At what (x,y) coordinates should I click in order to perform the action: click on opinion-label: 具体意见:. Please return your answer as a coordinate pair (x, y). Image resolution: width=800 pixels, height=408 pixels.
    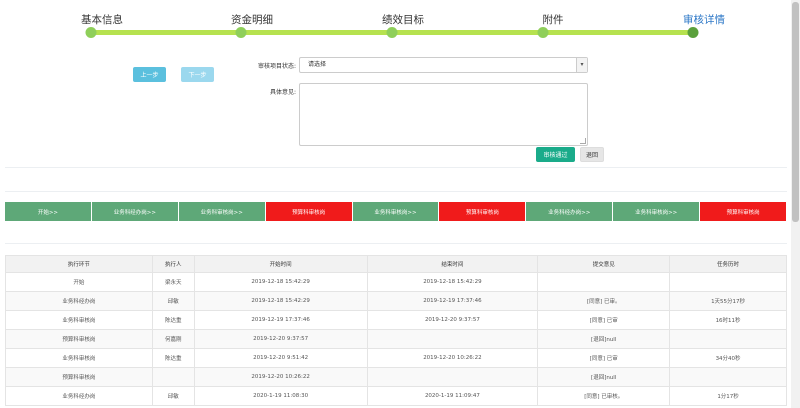
    Looking at the image, I should click on (282, 92).